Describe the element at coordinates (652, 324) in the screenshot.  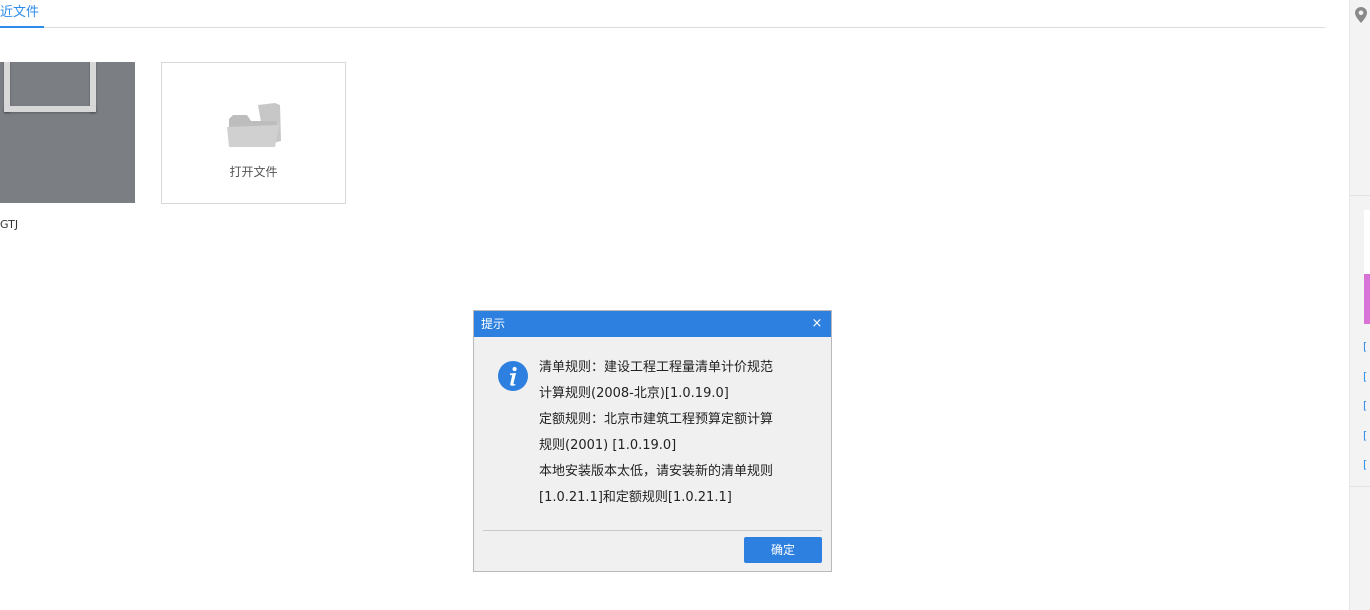
I see `dialog-titlebar: 提示 ×` at that location.